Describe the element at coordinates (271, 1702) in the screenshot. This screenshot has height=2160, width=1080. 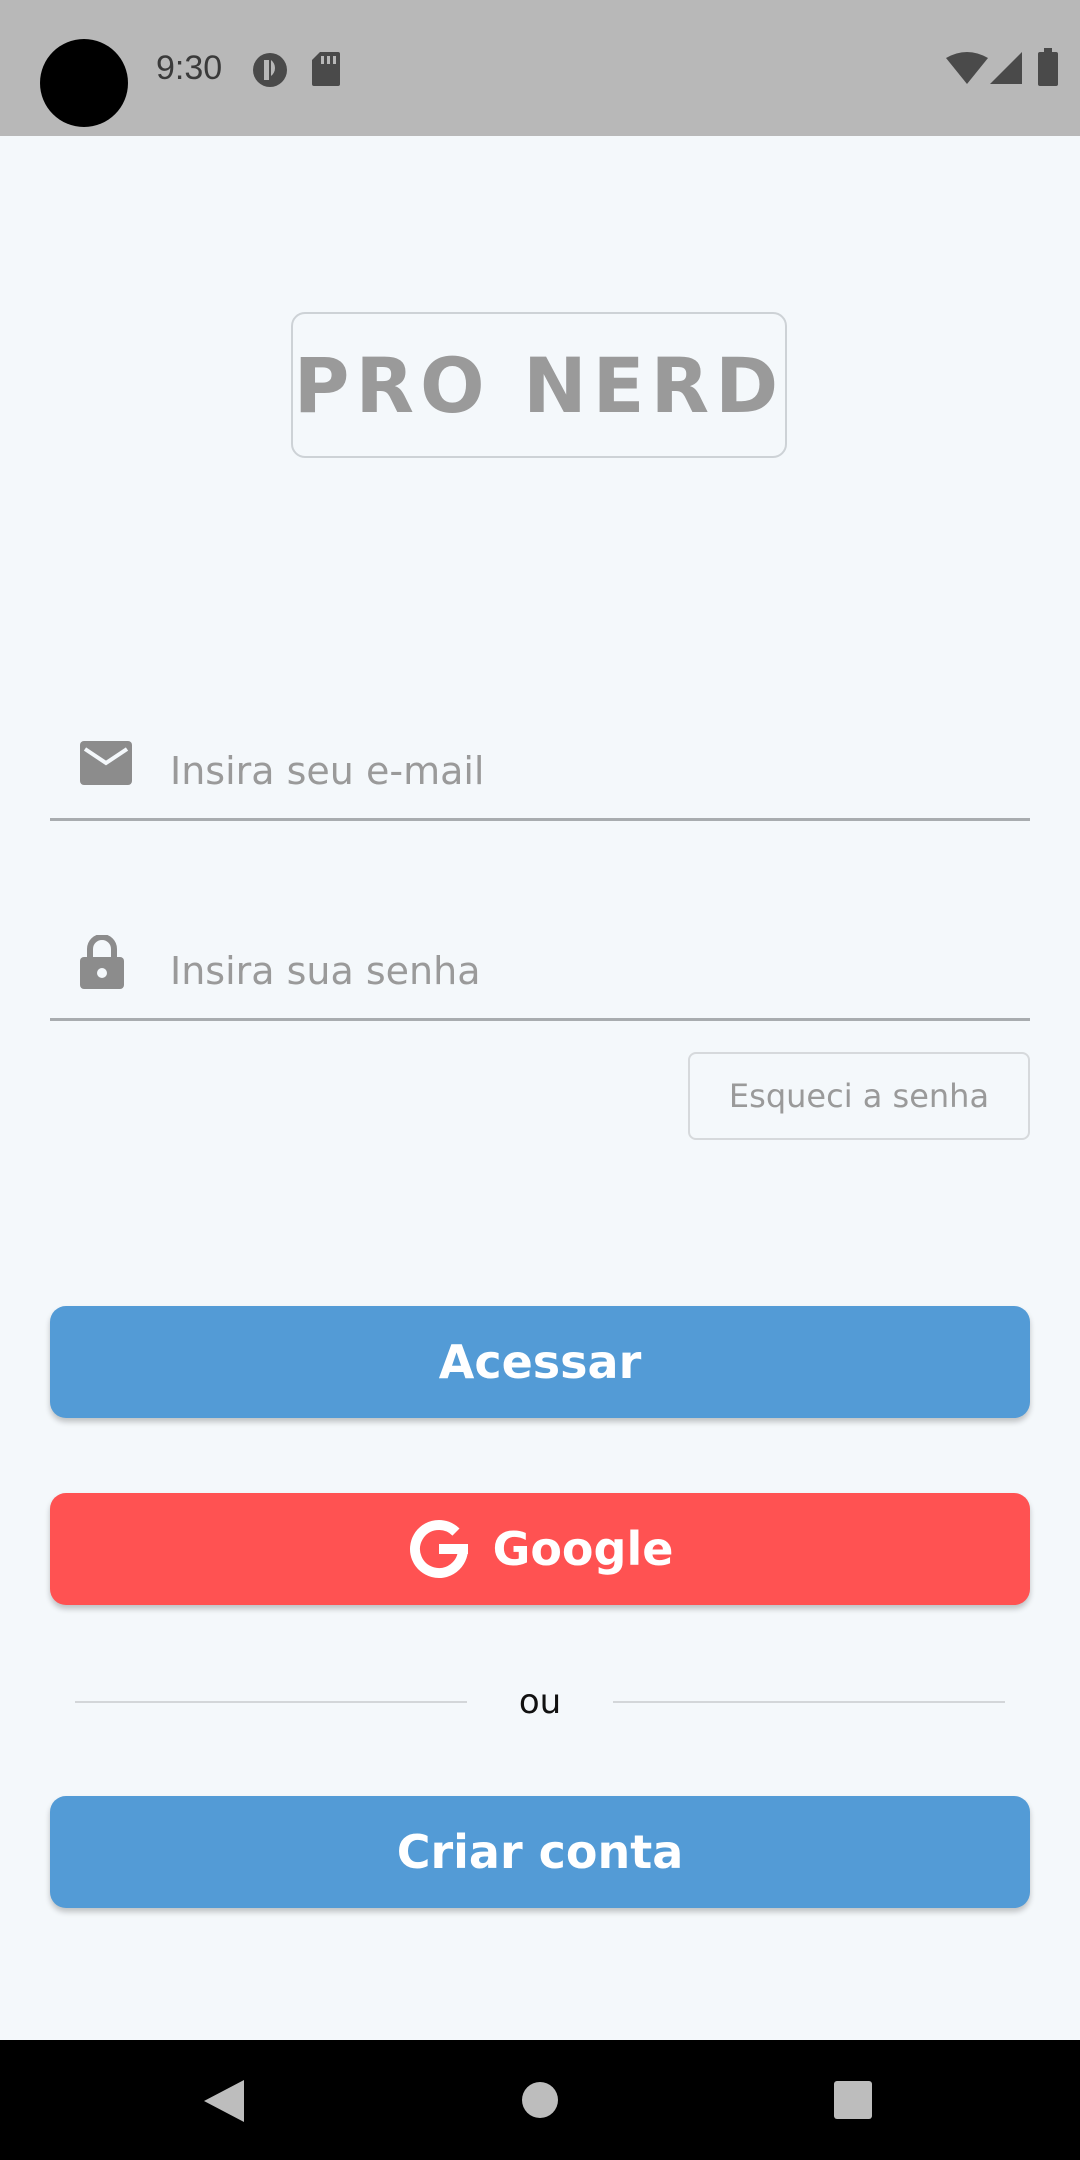
I see `divider-line-left` at that location.